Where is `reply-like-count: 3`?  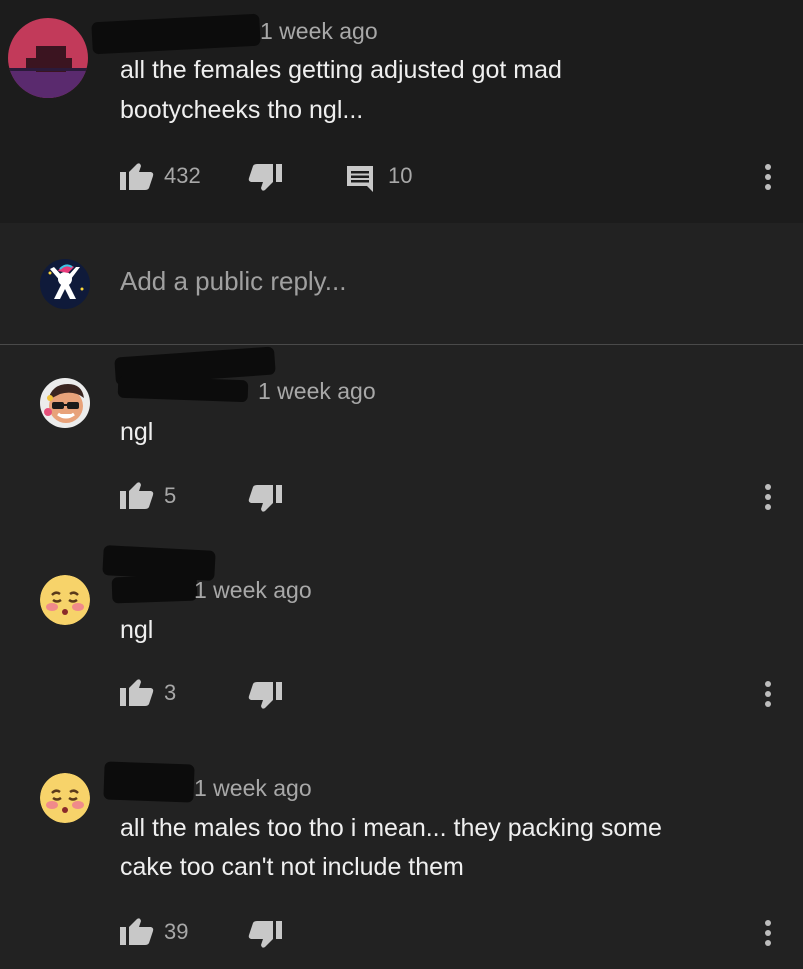
reply-like-count: 3 is located at coordinates (170, 692).